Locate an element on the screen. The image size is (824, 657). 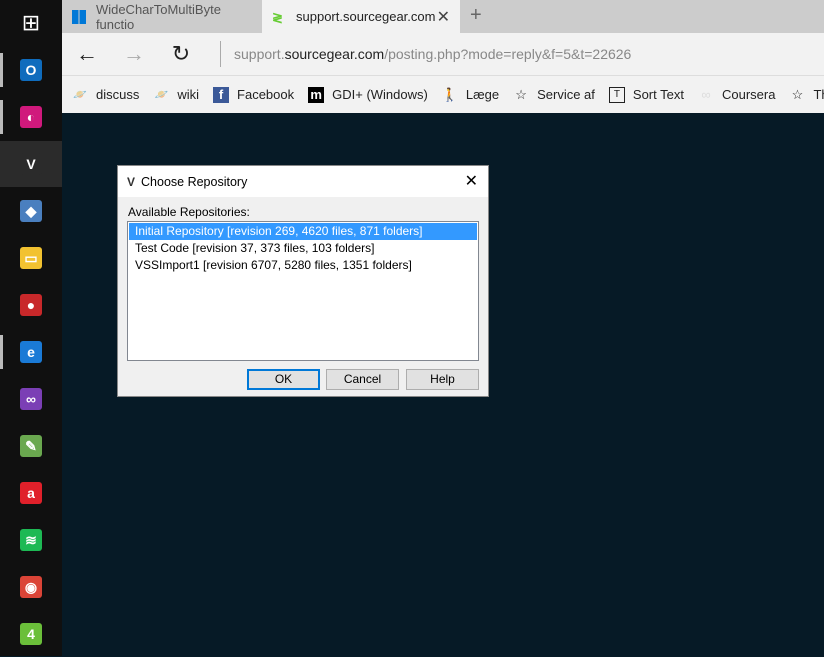
bookmark-label: Sort Text is located at coordinates (658, 94).